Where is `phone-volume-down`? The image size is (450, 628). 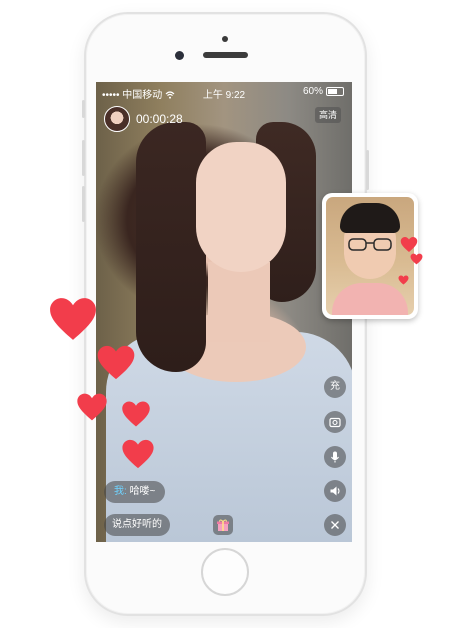
phone-volume-down is located at coordinates (83, 204).